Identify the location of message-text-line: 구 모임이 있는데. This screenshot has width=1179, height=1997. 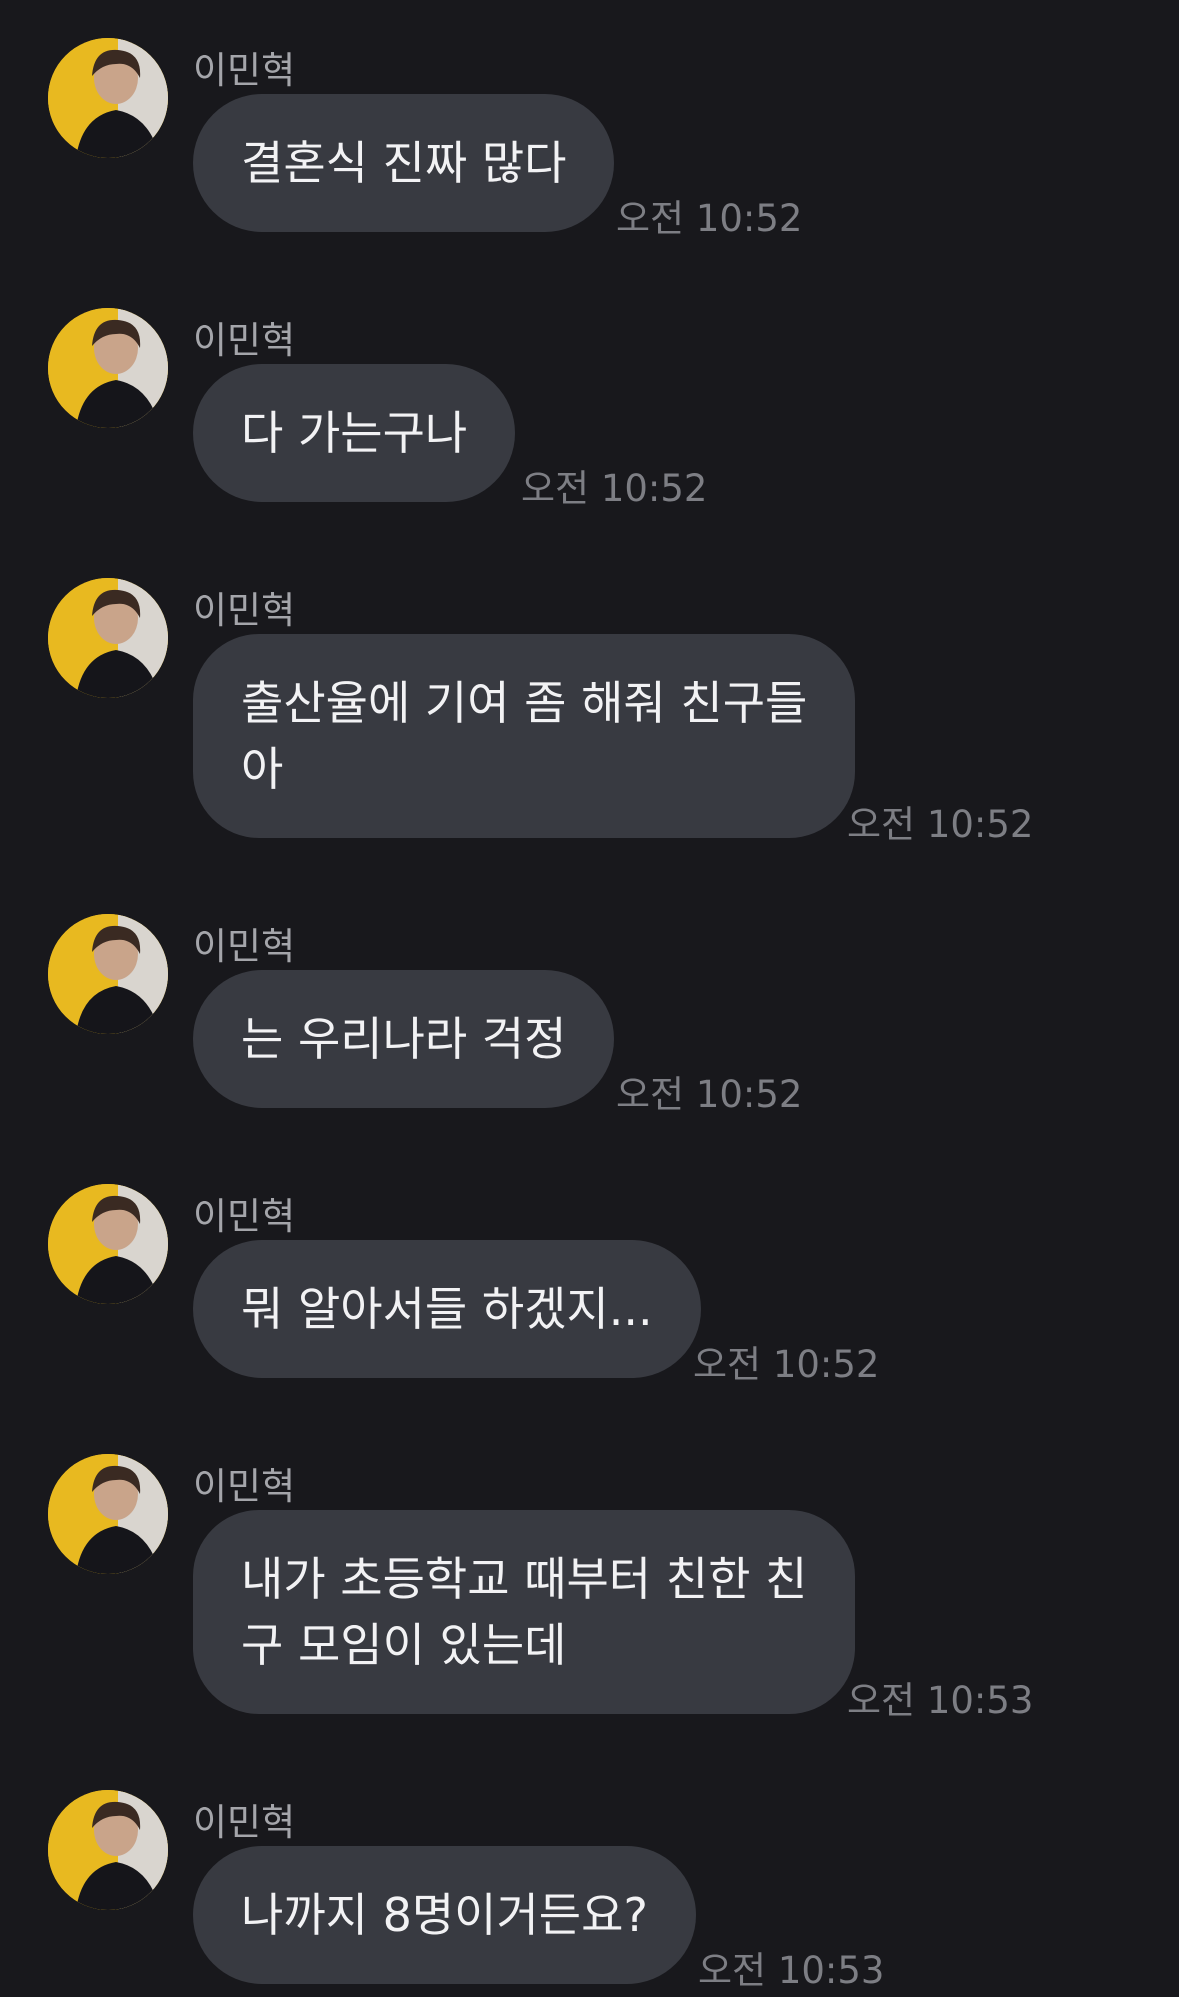
(404, 1645).